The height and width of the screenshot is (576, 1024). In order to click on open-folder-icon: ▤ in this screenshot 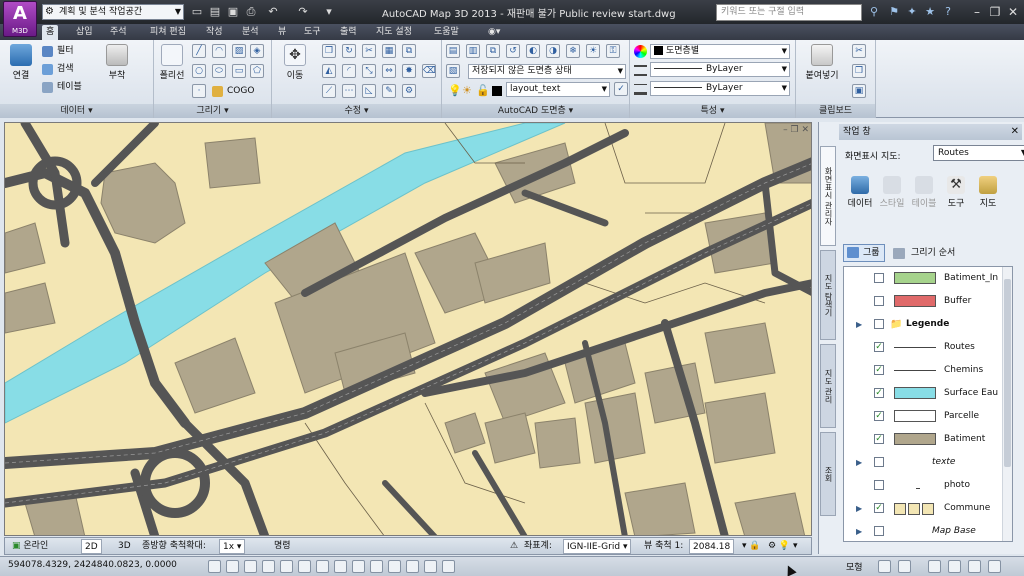, I will do `click(215, 12)`.